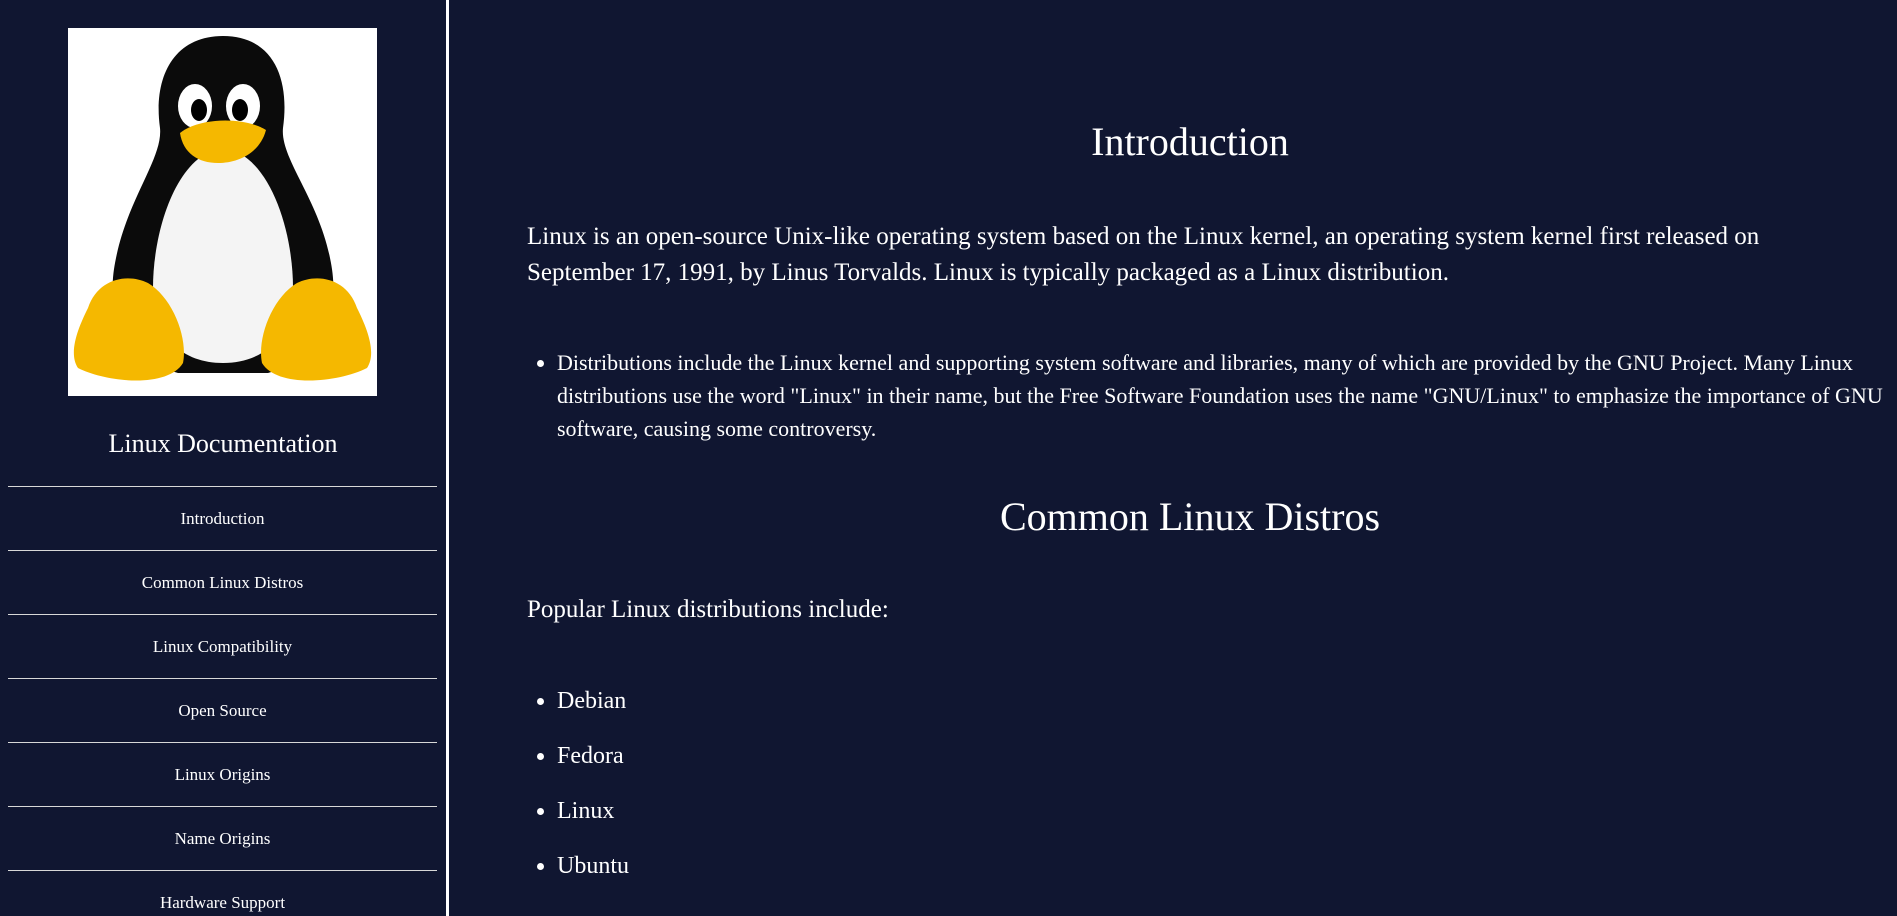 Image resolution: width=1897 pixels, height=916 pixels. I want to click on common-distros-paragraph: Popular Linux distributions include:, so click(708, 609).